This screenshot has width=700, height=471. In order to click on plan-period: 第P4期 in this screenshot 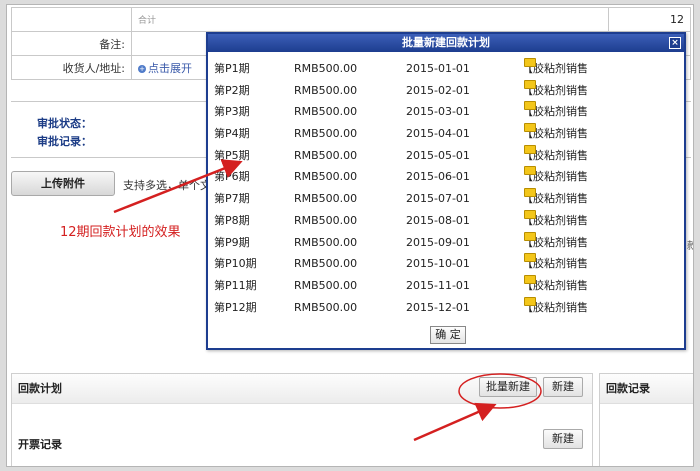, I will do `click(232, 134)`.